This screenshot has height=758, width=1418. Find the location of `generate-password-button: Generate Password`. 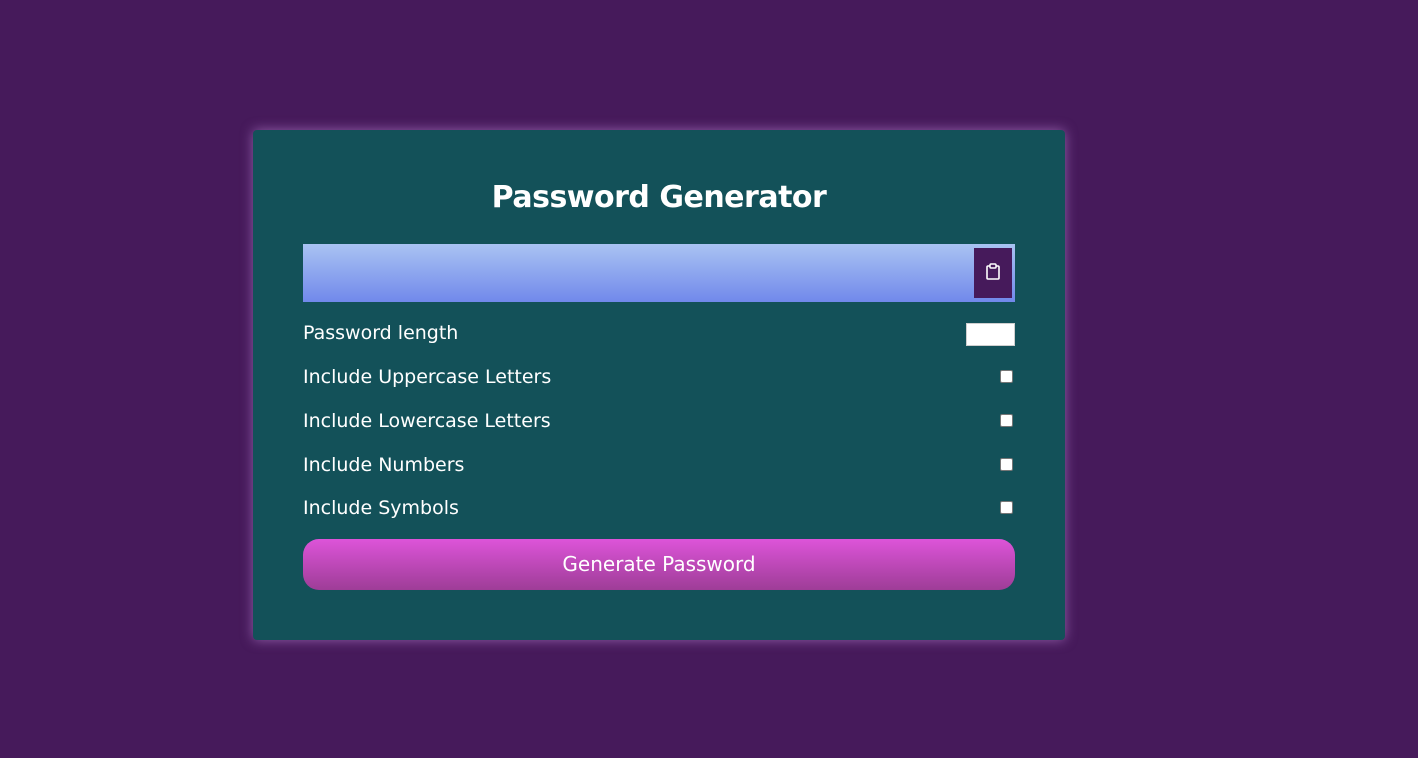

generate-password-button: Generate Password is located at coordinates (659, 564).